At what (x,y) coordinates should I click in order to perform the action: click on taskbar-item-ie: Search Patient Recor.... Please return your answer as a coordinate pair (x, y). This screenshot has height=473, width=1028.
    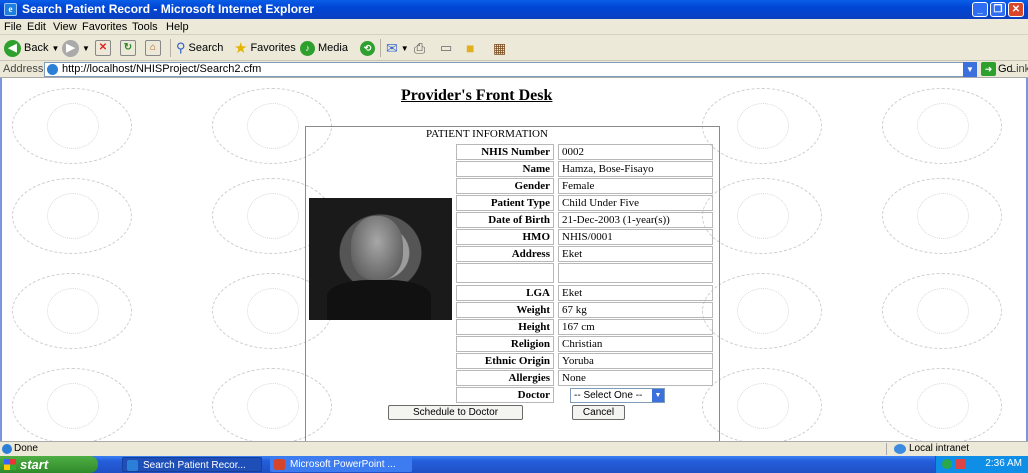
    Looking at the image, I should click on (192, 464).